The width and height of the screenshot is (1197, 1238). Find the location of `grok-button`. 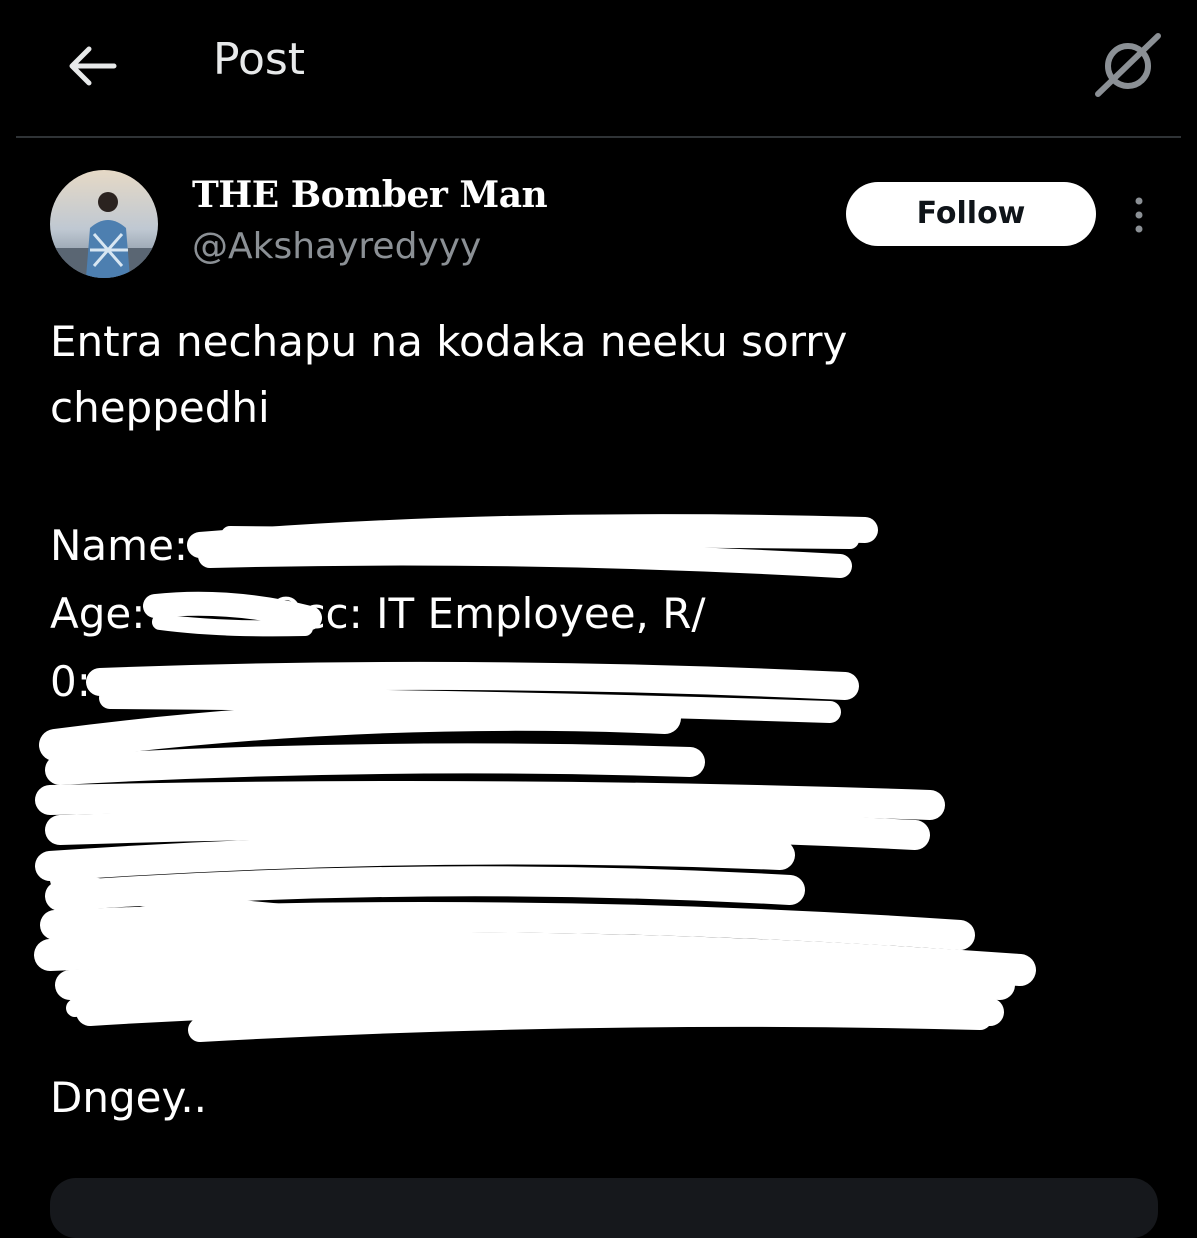

grok-button is located at coordinates (1127, 65).